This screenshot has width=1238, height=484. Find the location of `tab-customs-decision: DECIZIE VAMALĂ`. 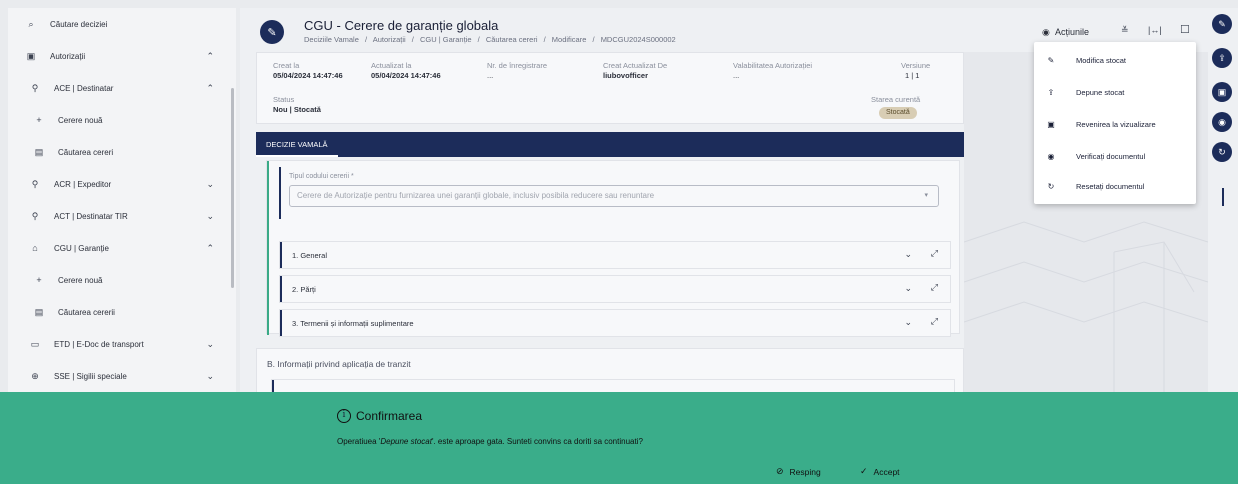

tab-customs-decision: DECIZIE VAMALĂ is located at coordinates (297, 144).